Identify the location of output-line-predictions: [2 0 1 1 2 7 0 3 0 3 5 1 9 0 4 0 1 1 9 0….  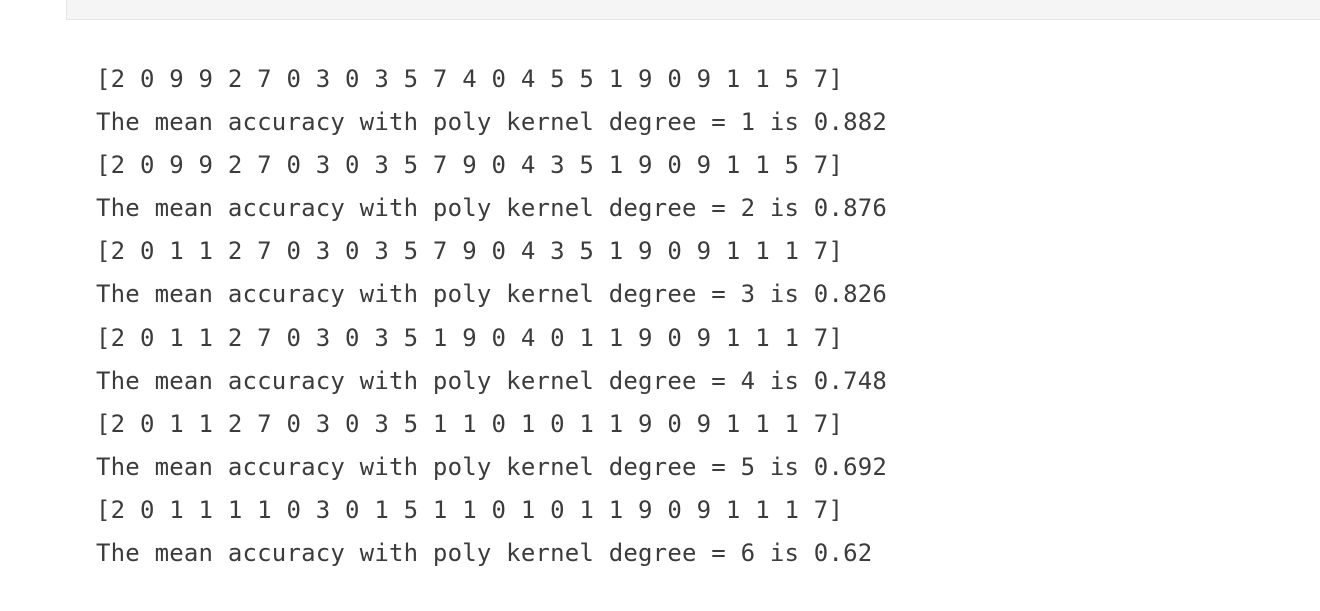
(470, 337).